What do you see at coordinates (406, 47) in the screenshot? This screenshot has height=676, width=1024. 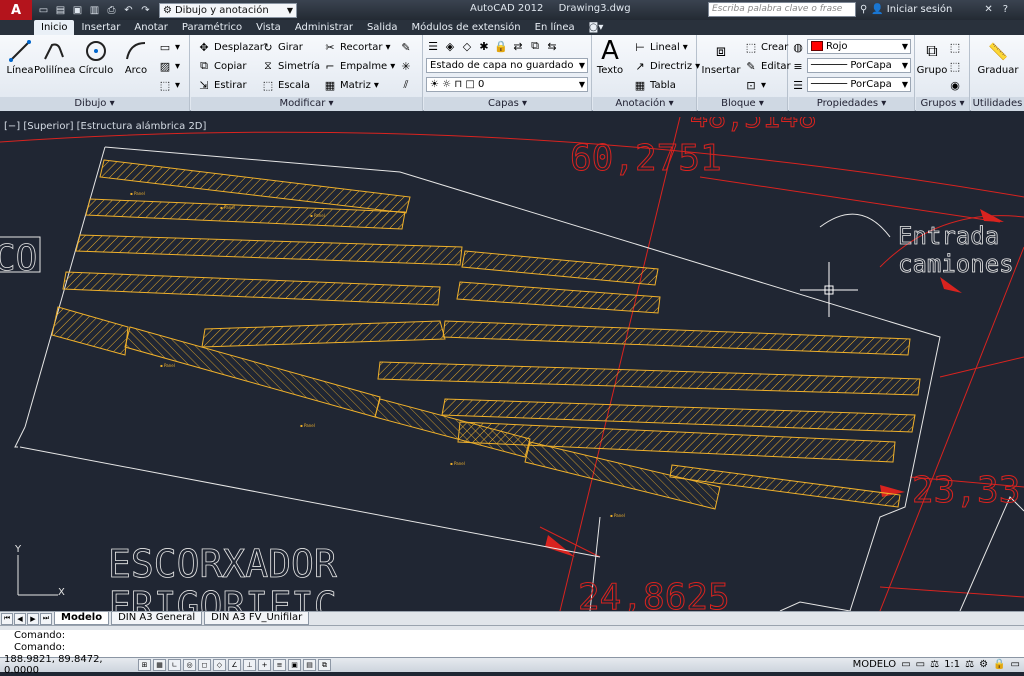 I see `erase-button: ✎` at bounding box center [406, 47].